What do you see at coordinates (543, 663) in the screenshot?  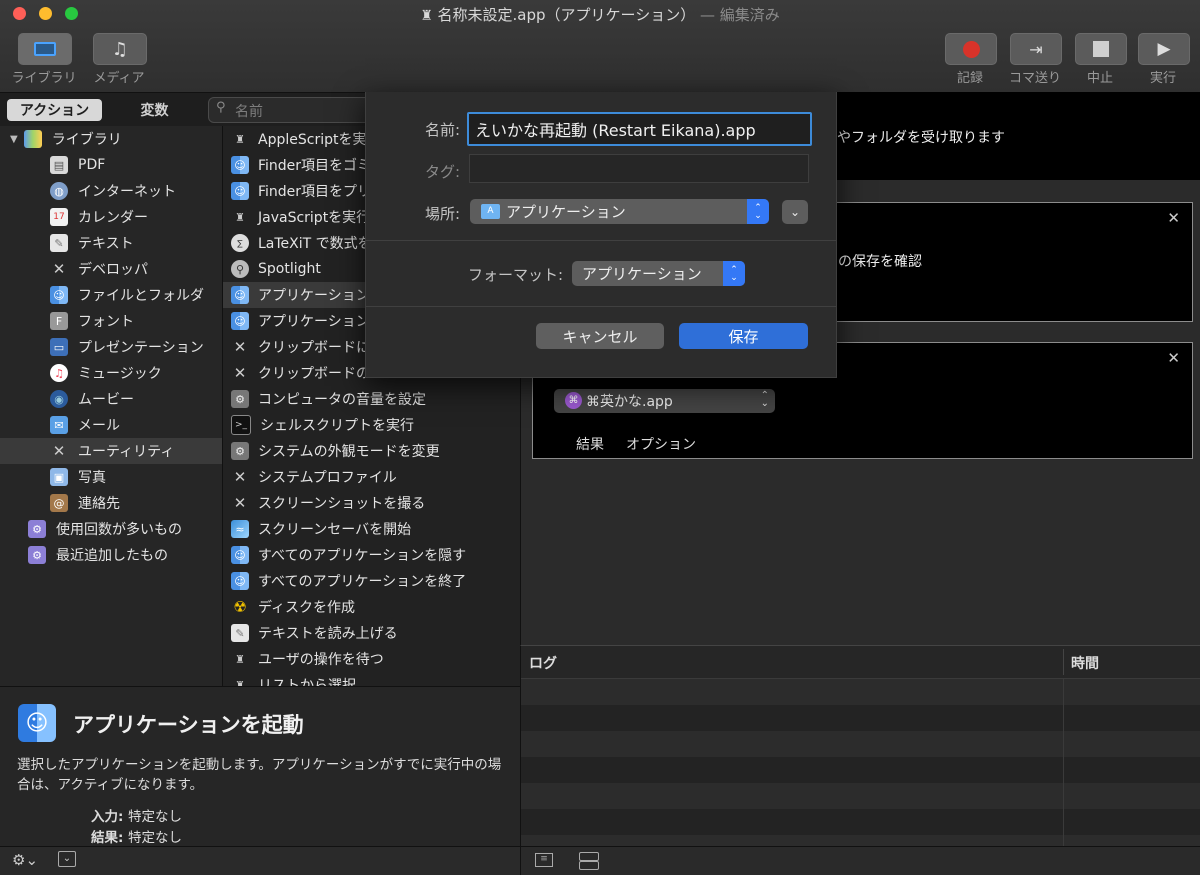 I see `log-column-header: ログ` at bounding box center [543, 663].